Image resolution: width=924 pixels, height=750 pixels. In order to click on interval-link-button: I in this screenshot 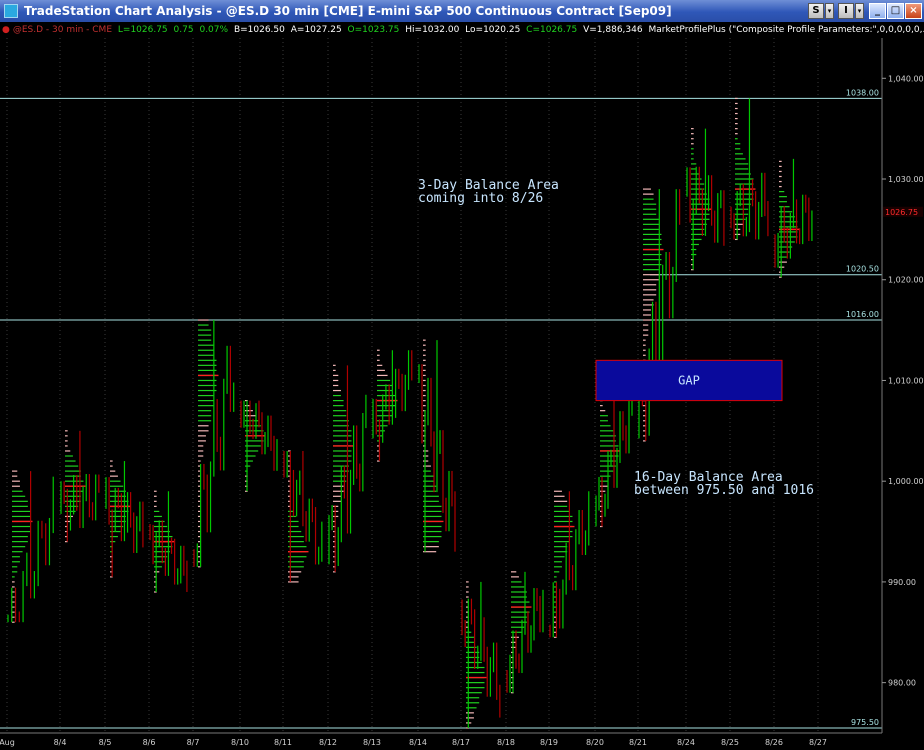, I will do `click(846, 11)`.